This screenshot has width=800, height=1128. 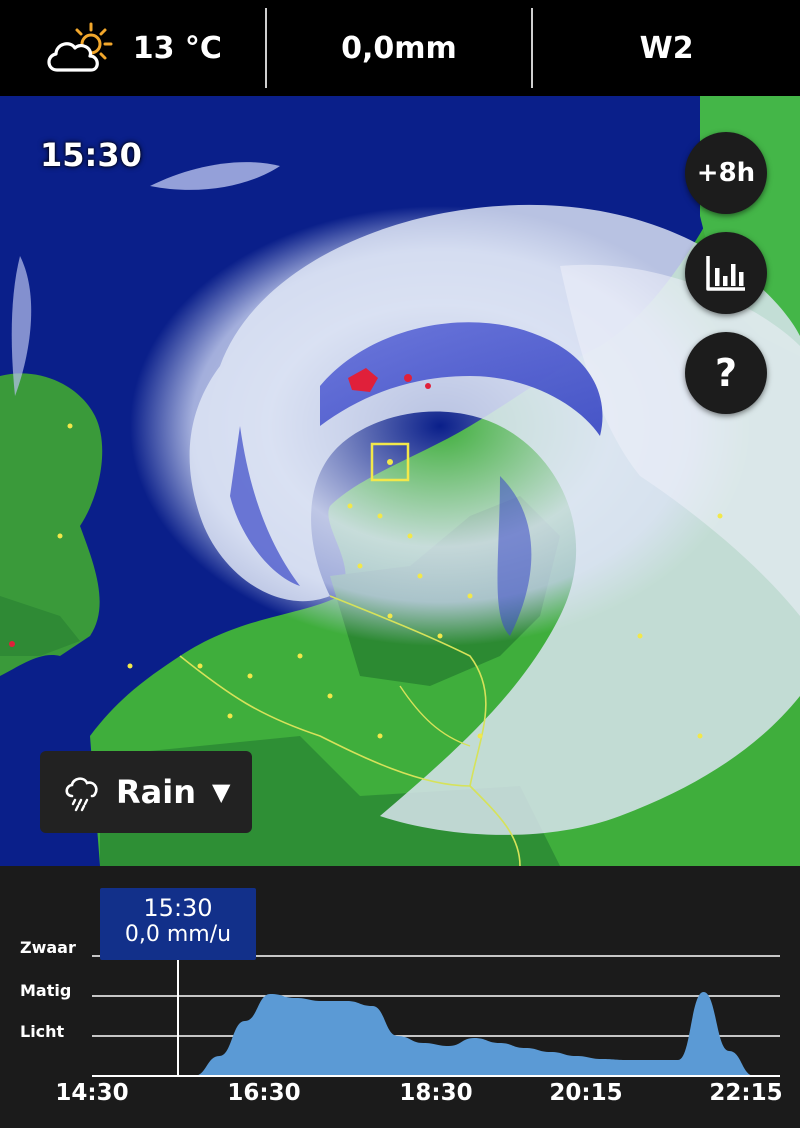 I want to click on help-button: ?, so click(x=726, y=373).